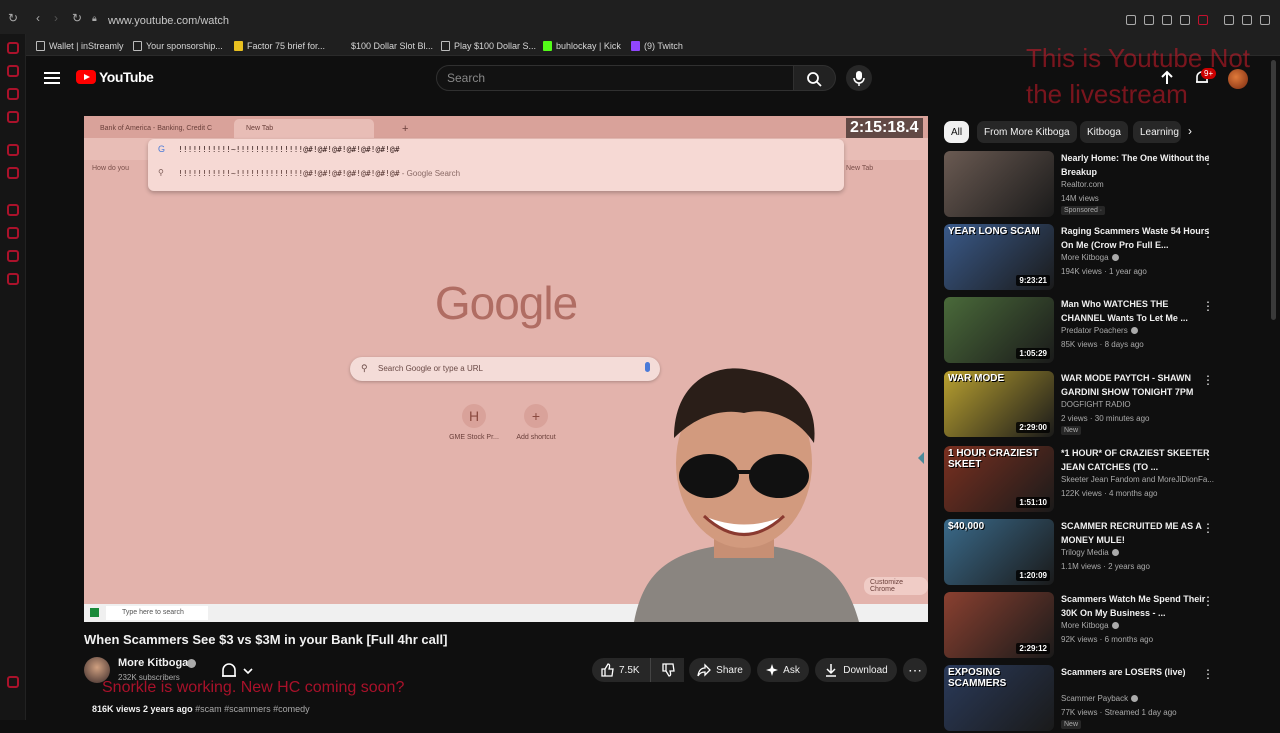 The image size is (1280, 733). I want to click on share-button: Share, so click(720, 670).